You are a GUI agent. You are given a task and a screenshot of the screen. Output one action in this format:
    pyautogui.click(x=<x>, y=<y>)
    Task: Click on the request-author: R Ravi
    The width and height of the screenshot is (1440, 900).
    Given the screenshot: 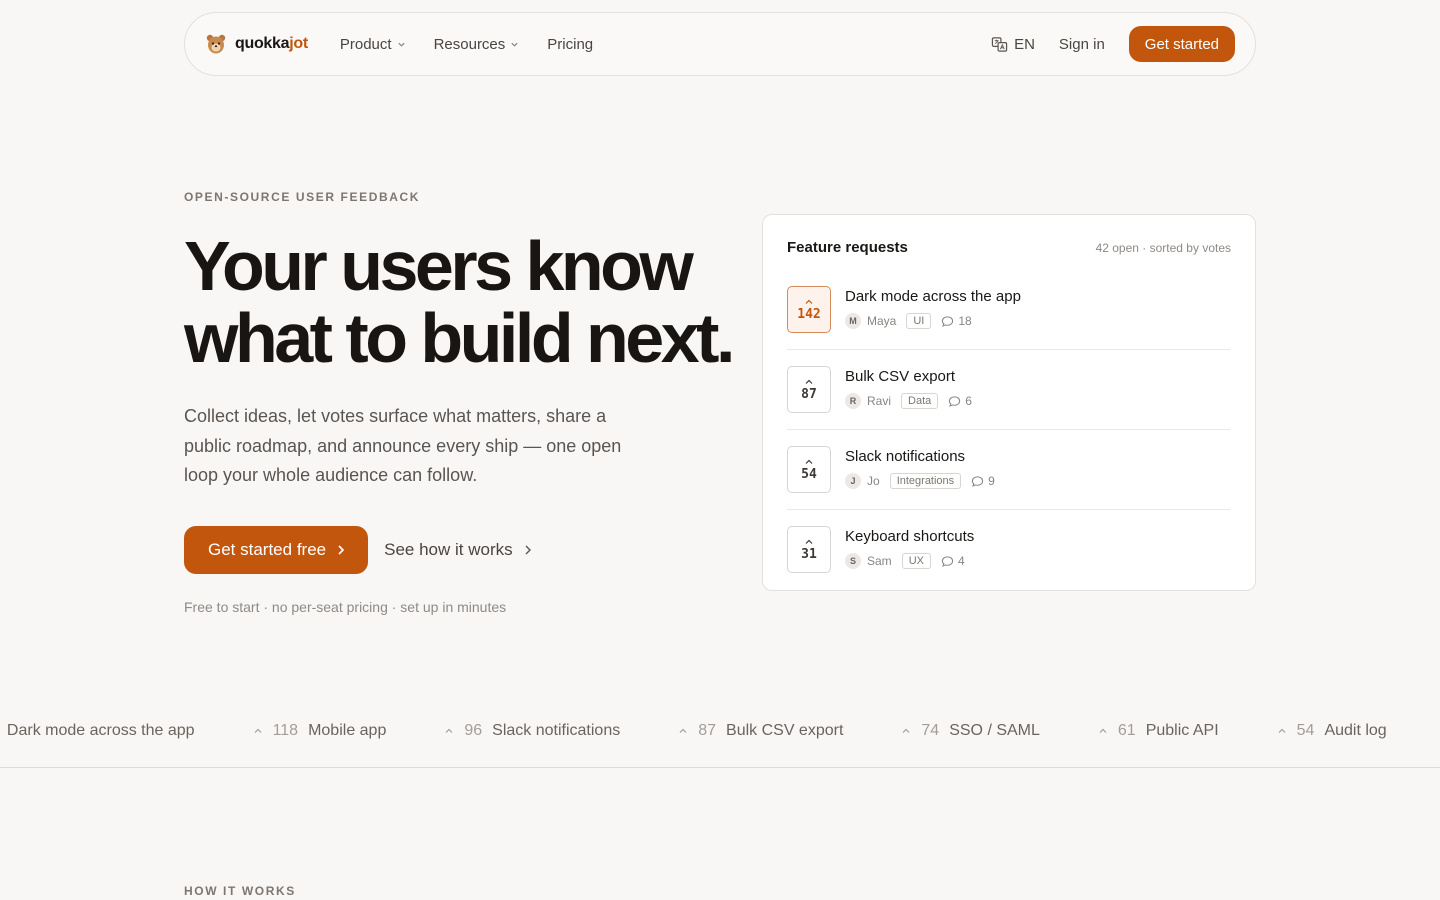 What is the action you would take?
    pyautogui.click(x=868, y=401)
    